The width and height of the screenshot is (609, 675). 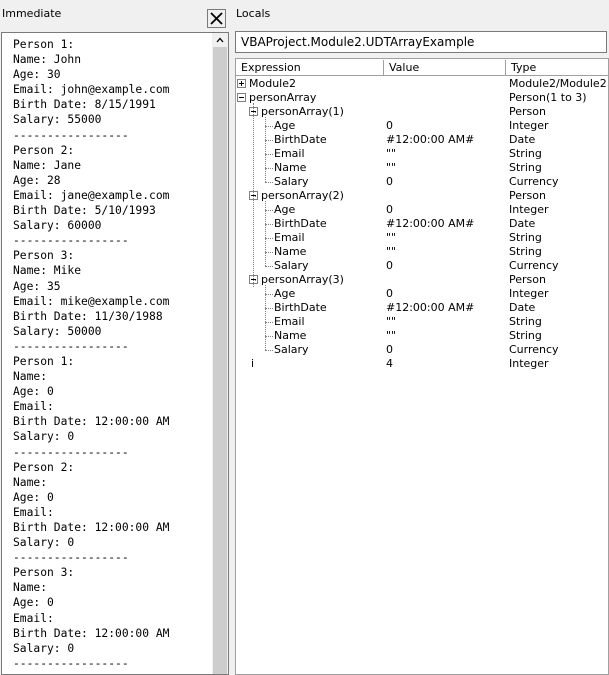 What do you see at coordinates (421, 42) in the screenshot?
I see `context-label: VBAProject.Module2.UDTArrayExample` at bounding box center [421, 42].